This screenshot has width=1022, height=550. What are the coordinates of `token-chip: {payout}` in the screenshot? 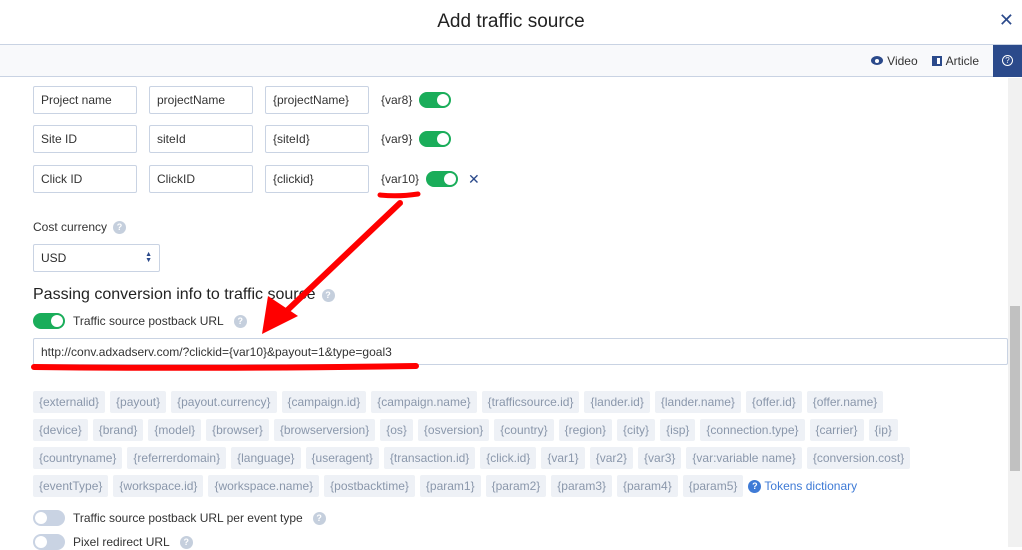 It's located at (138, 402).